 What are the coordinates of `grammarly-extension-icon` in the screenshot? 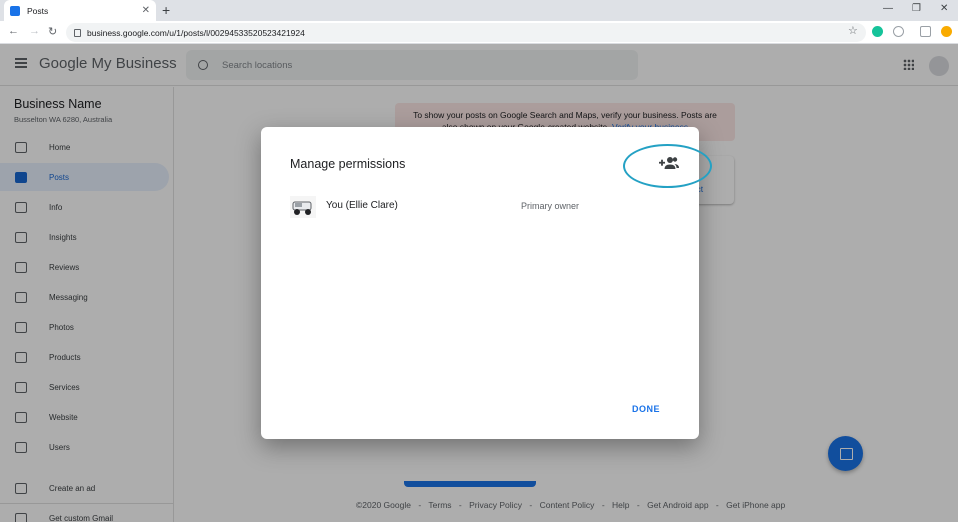 It's located at (877, 31).